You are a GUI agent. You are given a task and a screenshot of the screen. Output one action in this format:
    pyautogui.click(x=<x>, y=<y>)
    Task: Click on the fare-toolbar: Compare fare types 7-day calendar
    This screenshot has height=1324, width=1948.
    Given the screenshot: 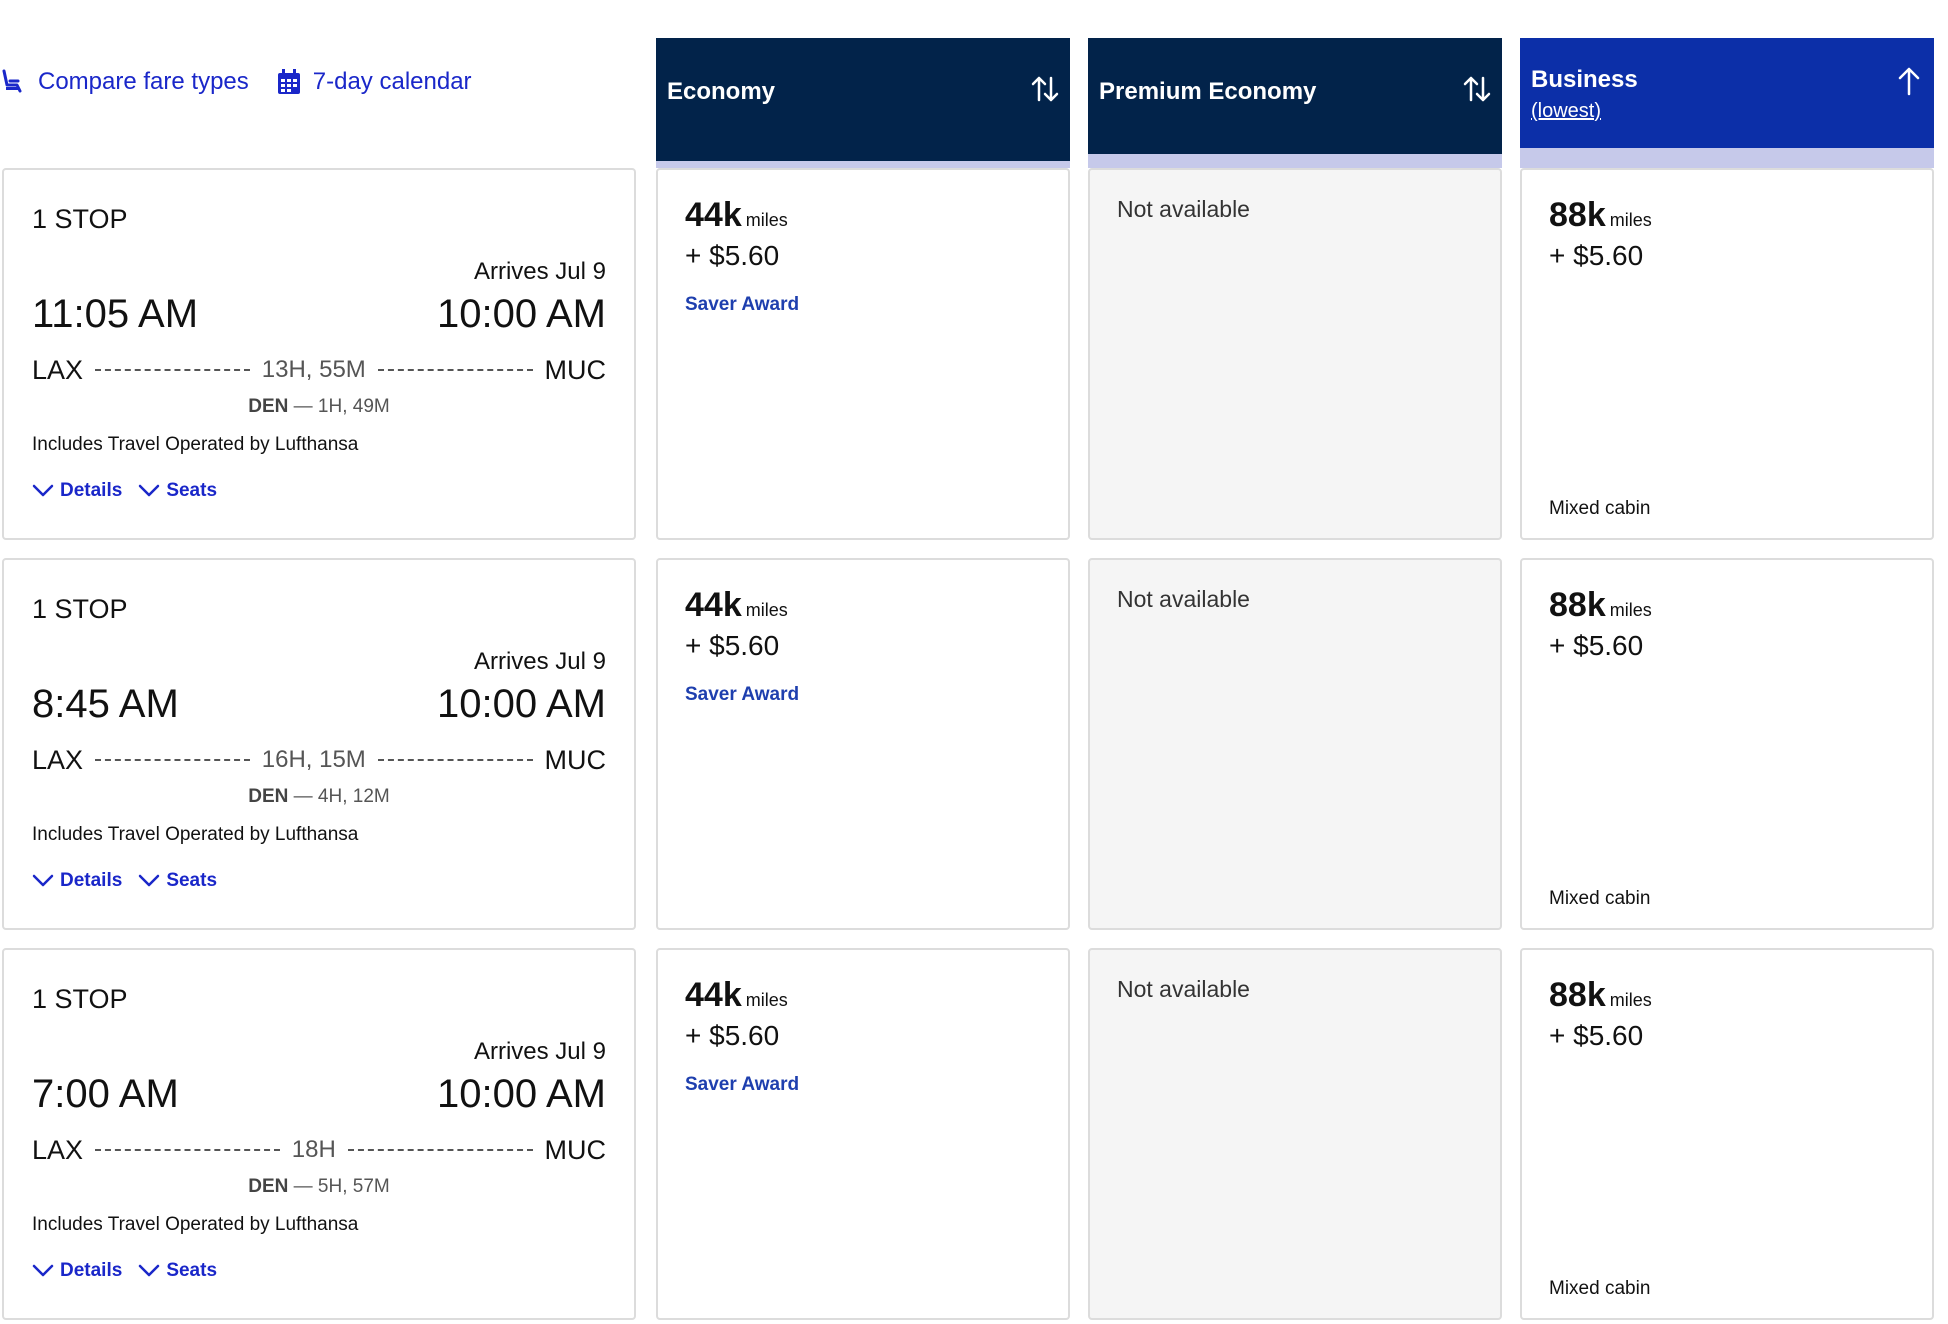 What is the action you would take?
    pyautogui.click(x=250, y=82)
    